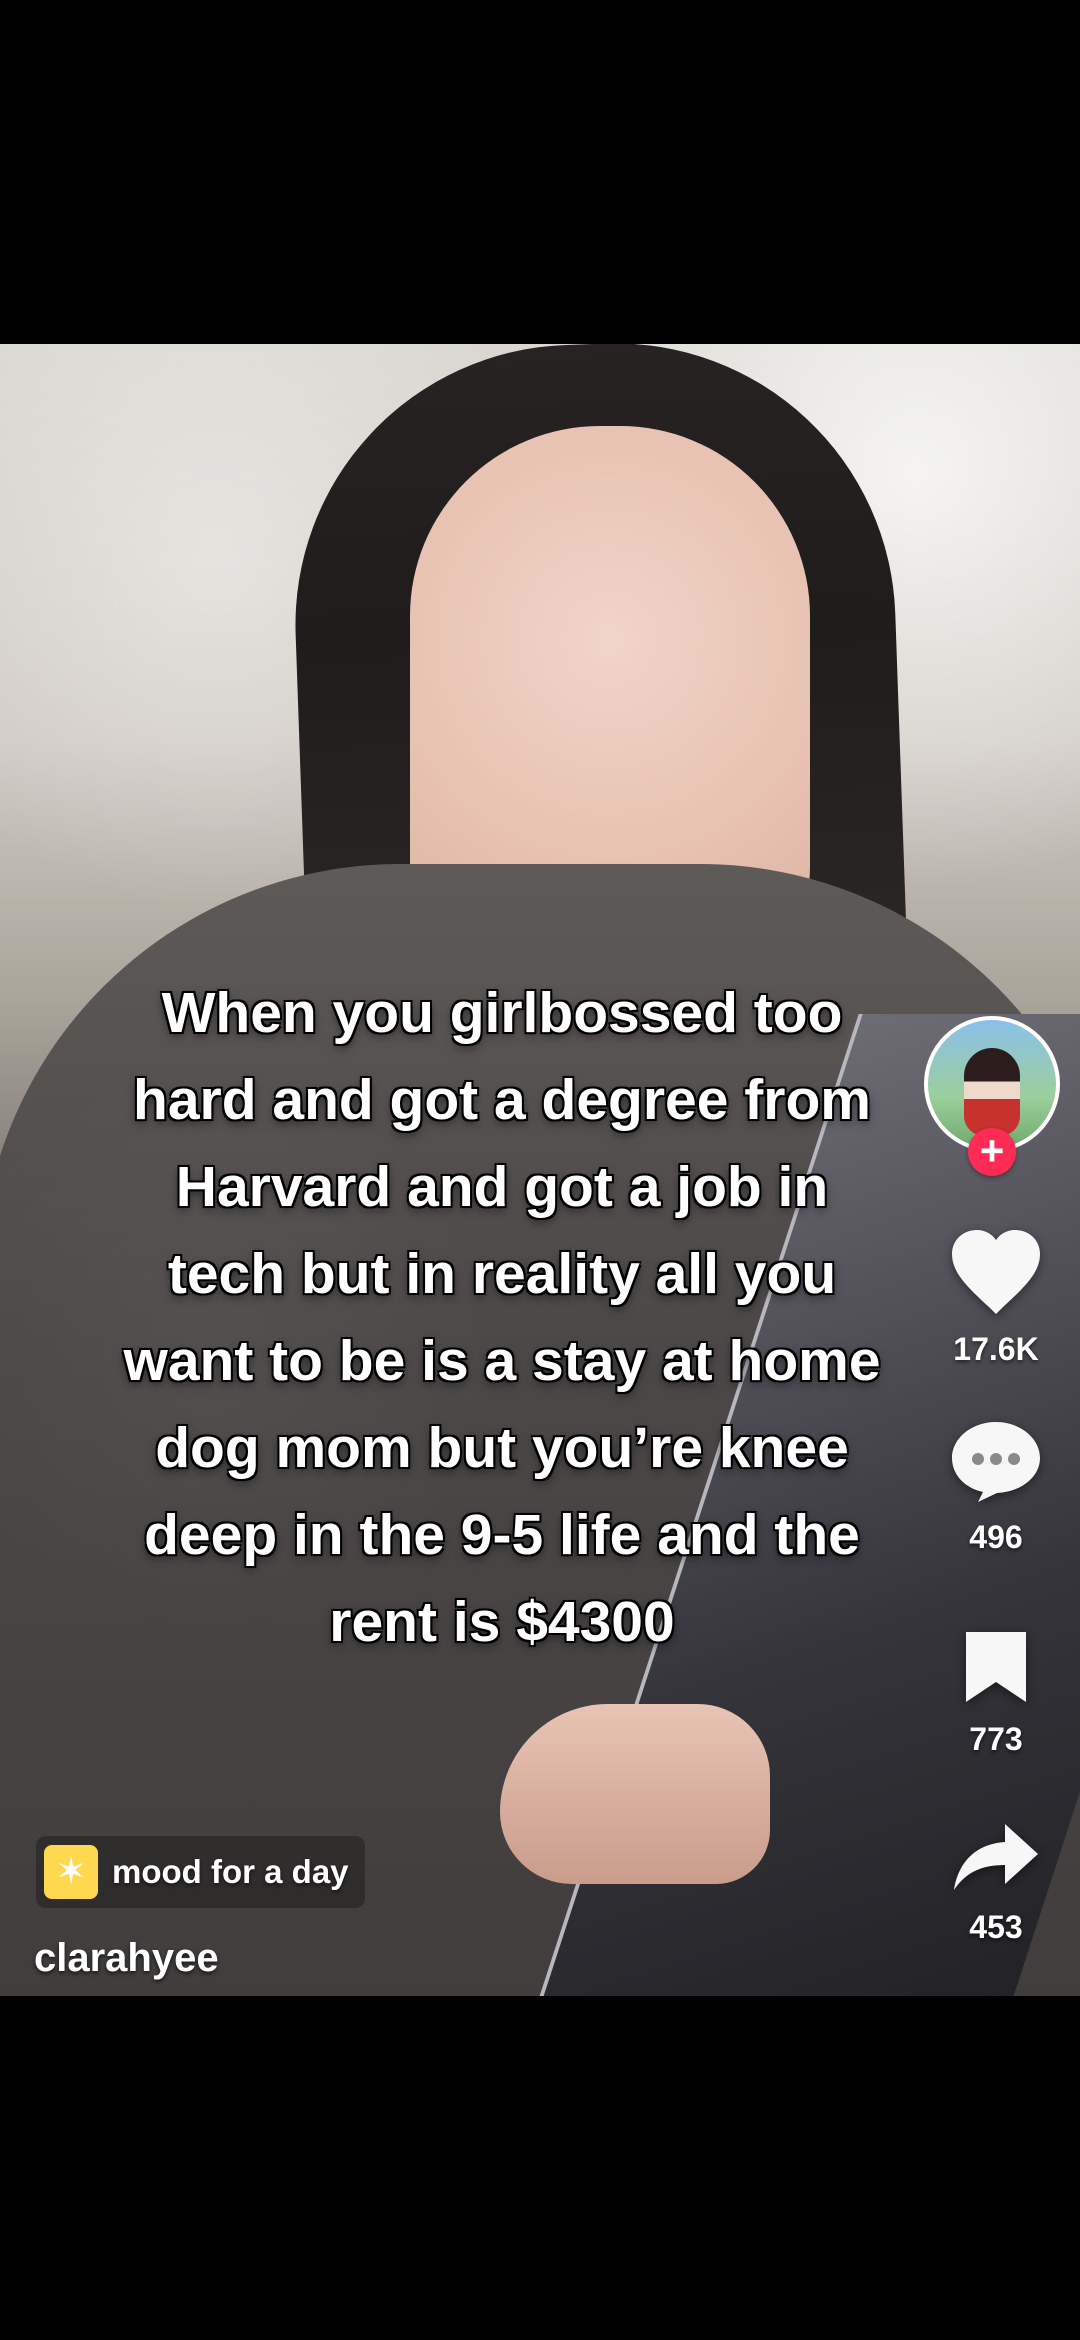 This screenshot has height=2340, width=1080. Describe the element at coordinates (996, 1857) in the screenshot. I see `share-arrow-icon` at that location.